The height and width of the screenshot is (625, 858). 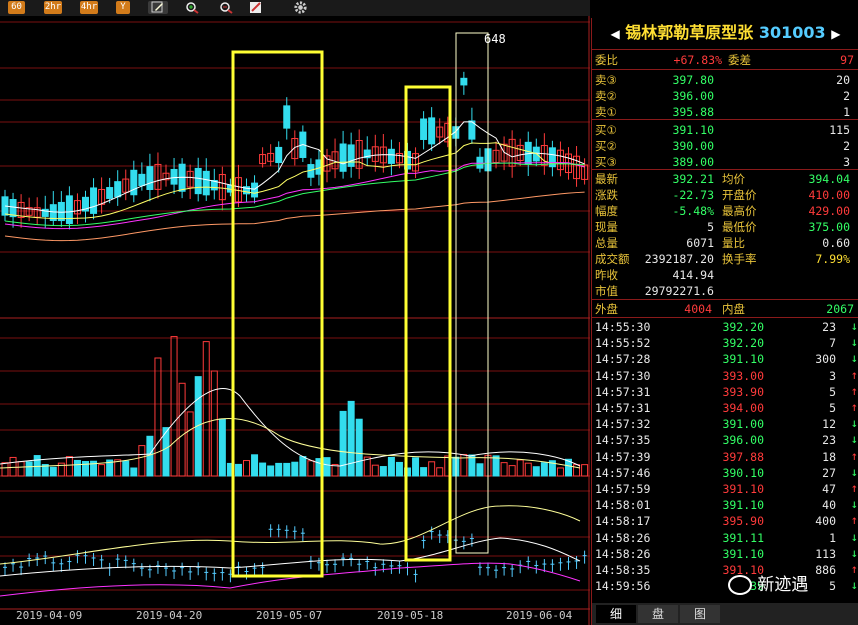 What do you see at coordinates (410, 615) in the screenshot?
I see `date-label: 2019-05-18` at bounding box center [410, 615].